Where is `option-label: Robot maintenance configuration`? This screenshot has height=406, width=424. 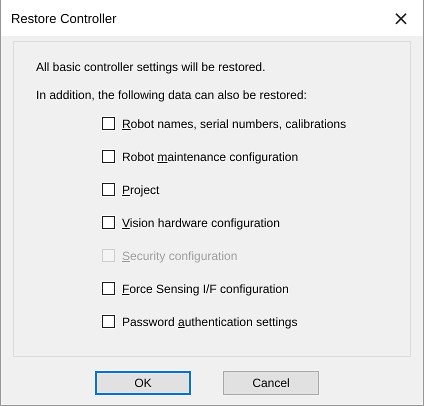 option-label: Robot maintenance configuration is located at coordinates (210, 157).